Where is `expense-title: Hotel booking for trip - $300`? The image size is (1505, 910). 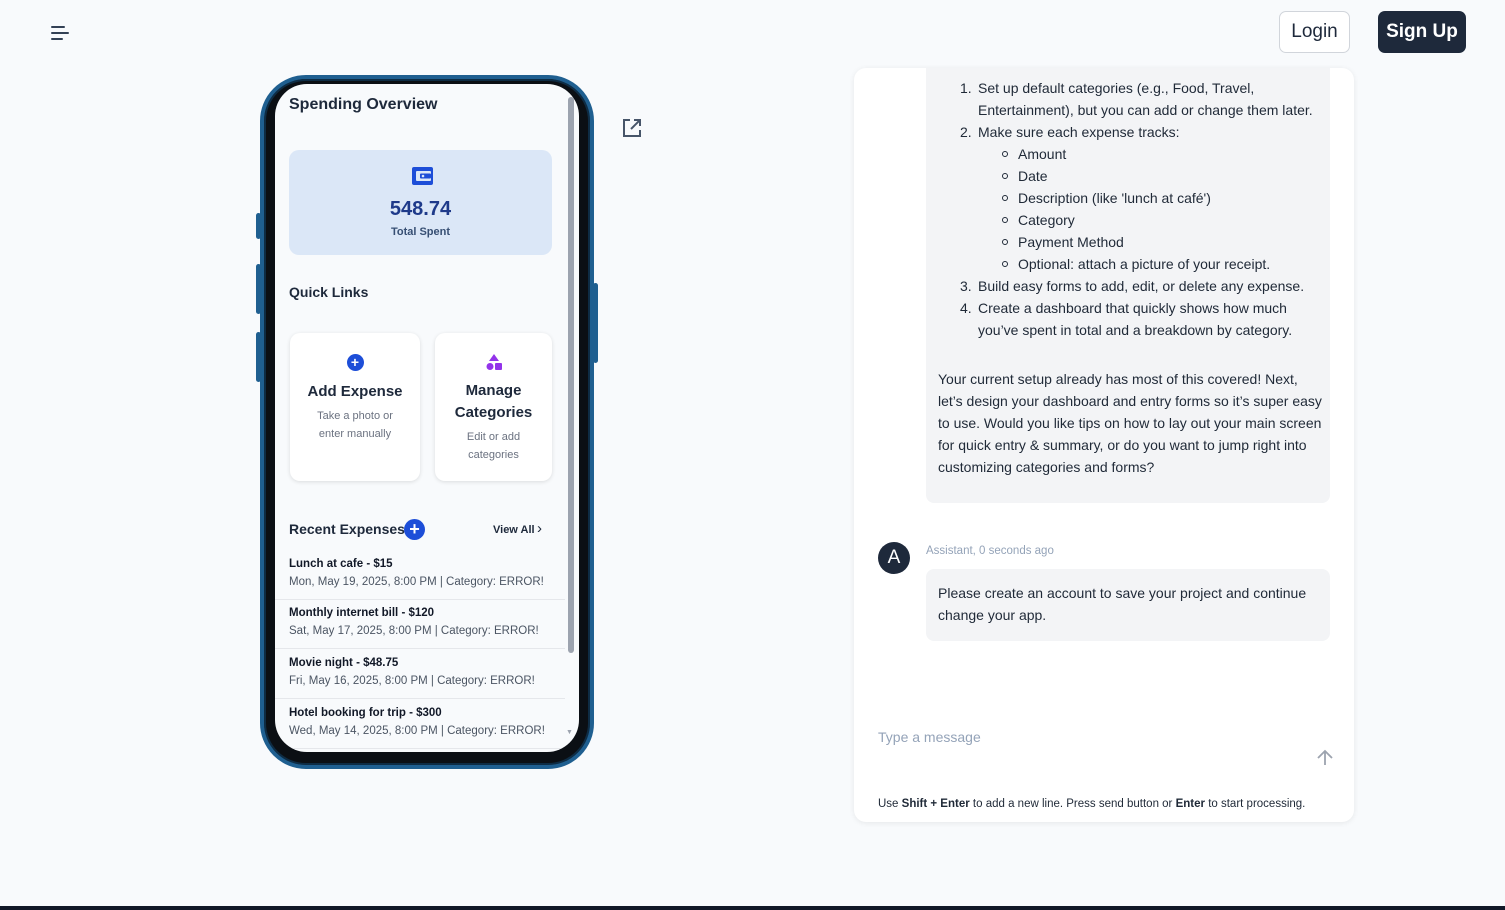 expense-title: Hotel booking for trip - $300 is located at coordinates (365, 713).